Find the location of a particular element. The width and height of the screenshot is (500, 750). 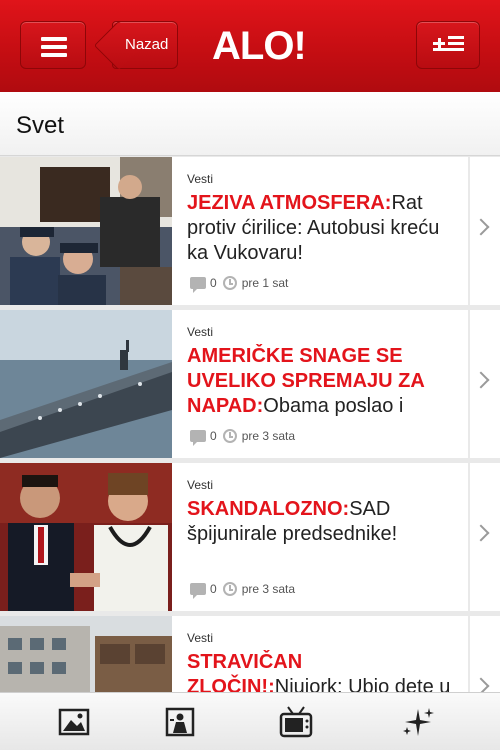

photo-person-button is located at coordinates (180, 722).